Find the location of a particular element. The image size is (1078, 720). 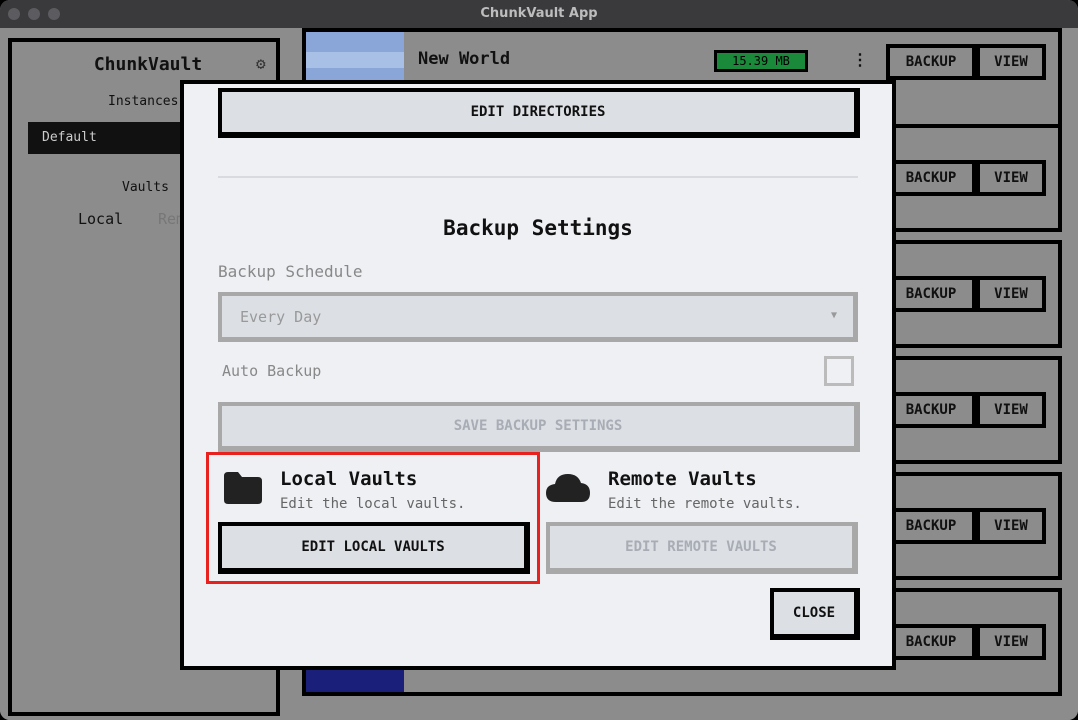

highlight-box is located at coordinates (373, 518).